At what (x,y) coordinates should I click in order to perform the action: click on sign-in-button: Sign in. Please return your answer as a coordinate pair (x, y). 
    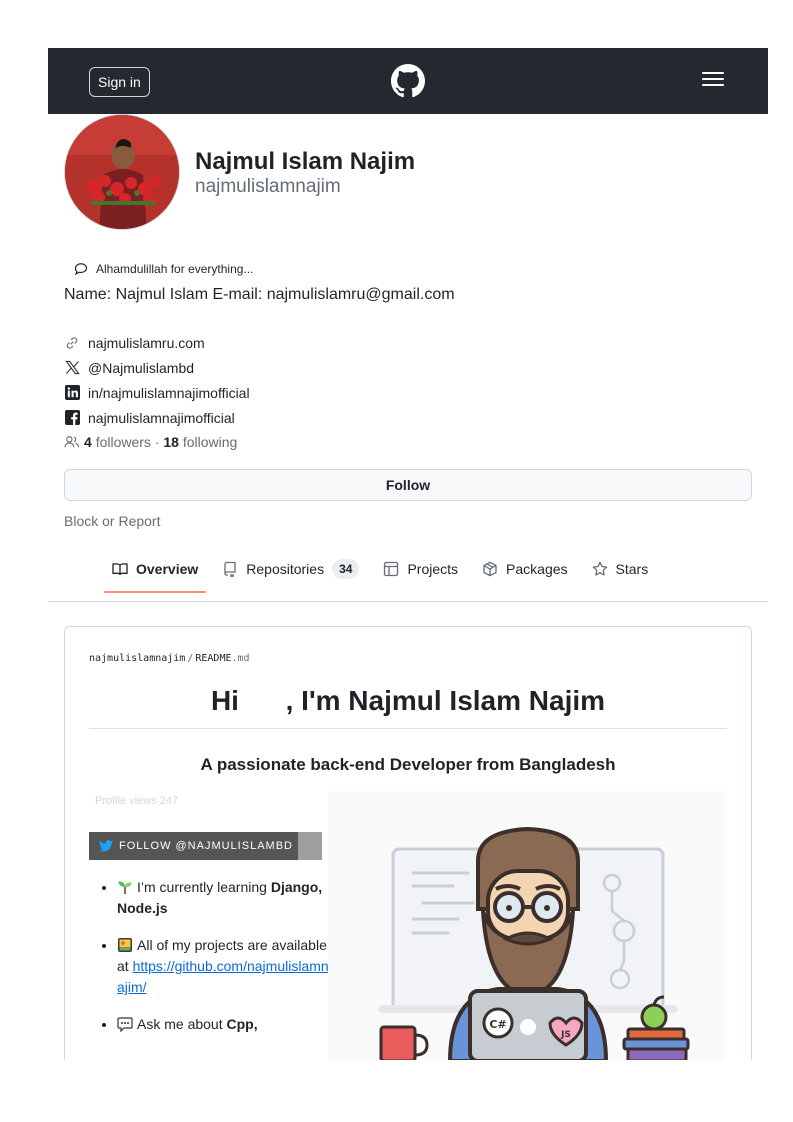
    Looking at the image, I should click on (119, 82).